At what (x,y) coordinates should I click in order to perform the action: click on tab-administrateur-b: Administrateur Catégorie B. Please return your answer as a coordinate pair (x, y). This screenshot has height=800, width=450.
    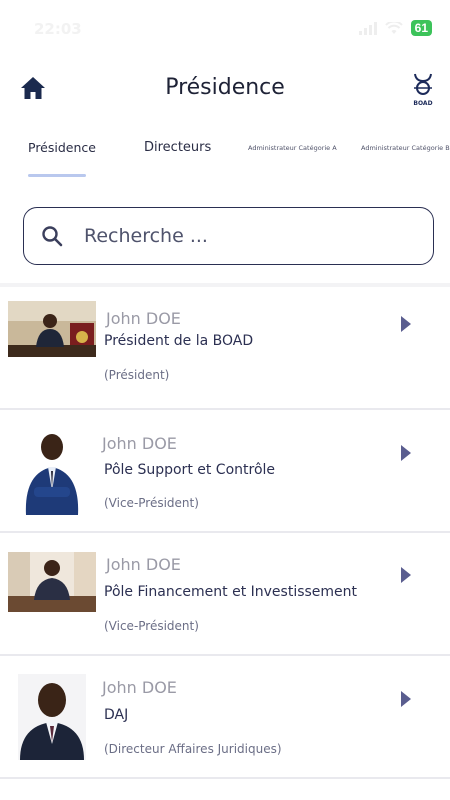
    Looking at the image, I should click on (405, 148).